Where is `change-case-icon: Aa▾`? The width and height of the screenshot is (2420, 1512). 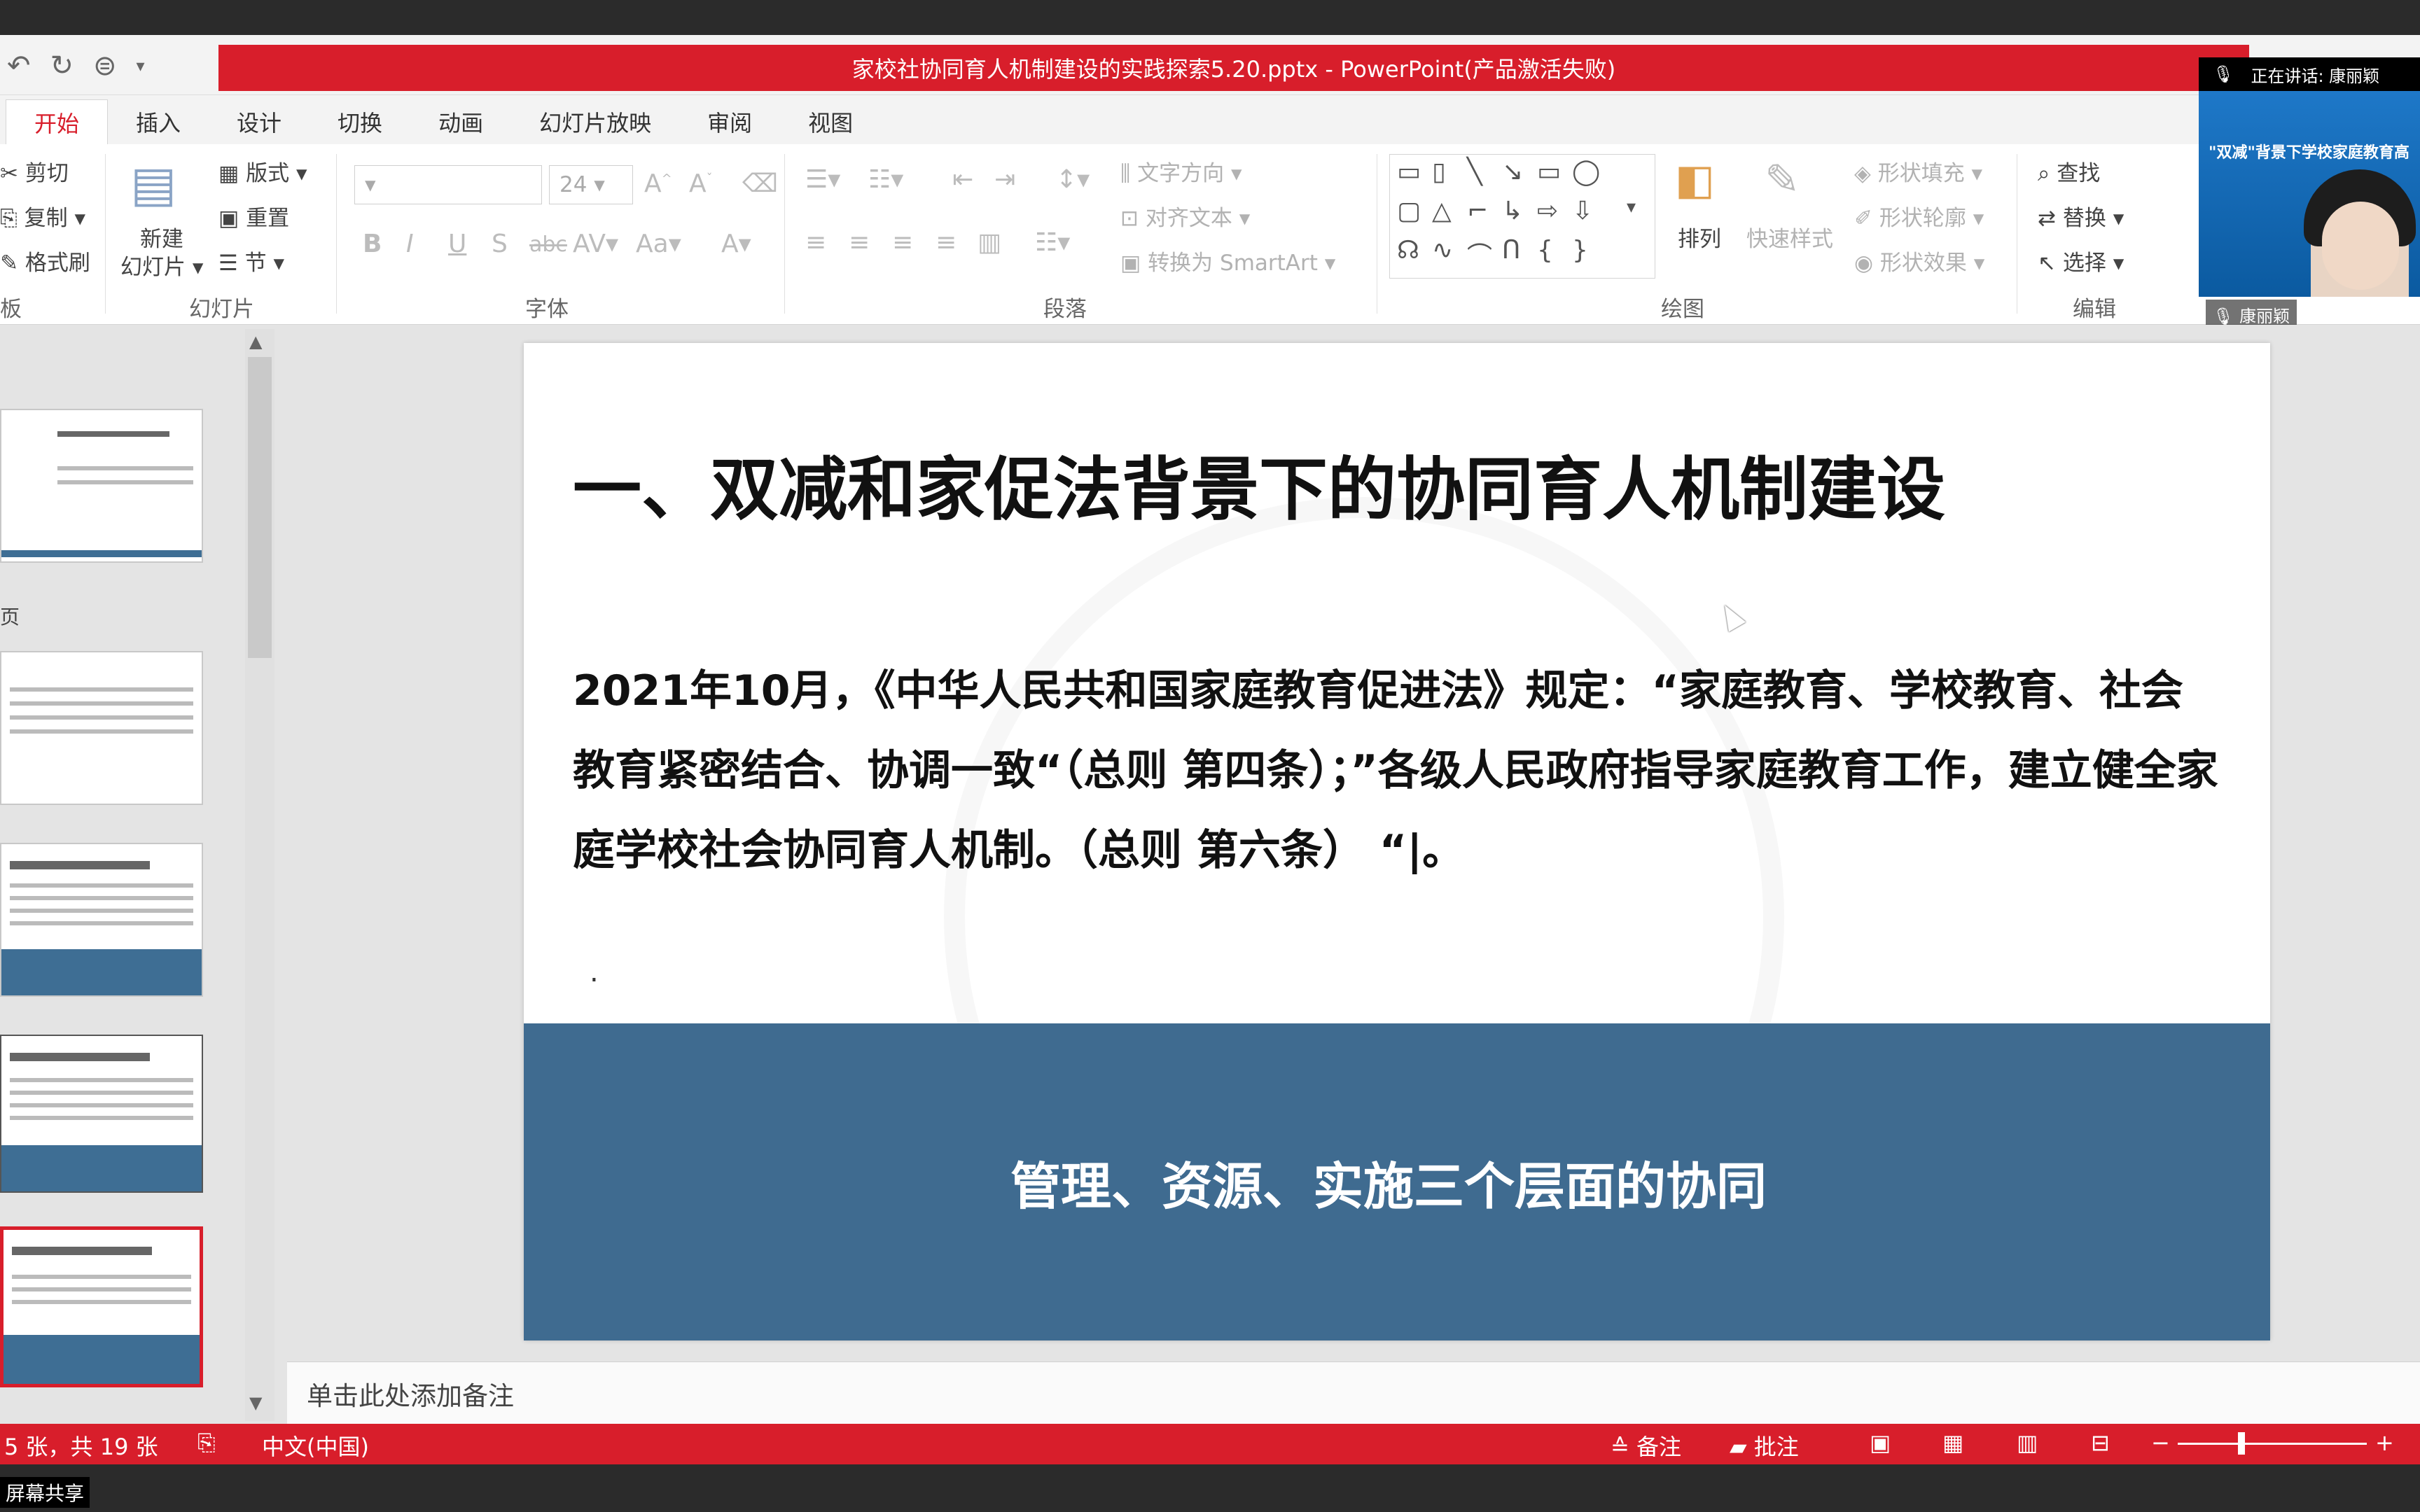
change-case-icon: Aa▾ is located at coordinates (658, 244).